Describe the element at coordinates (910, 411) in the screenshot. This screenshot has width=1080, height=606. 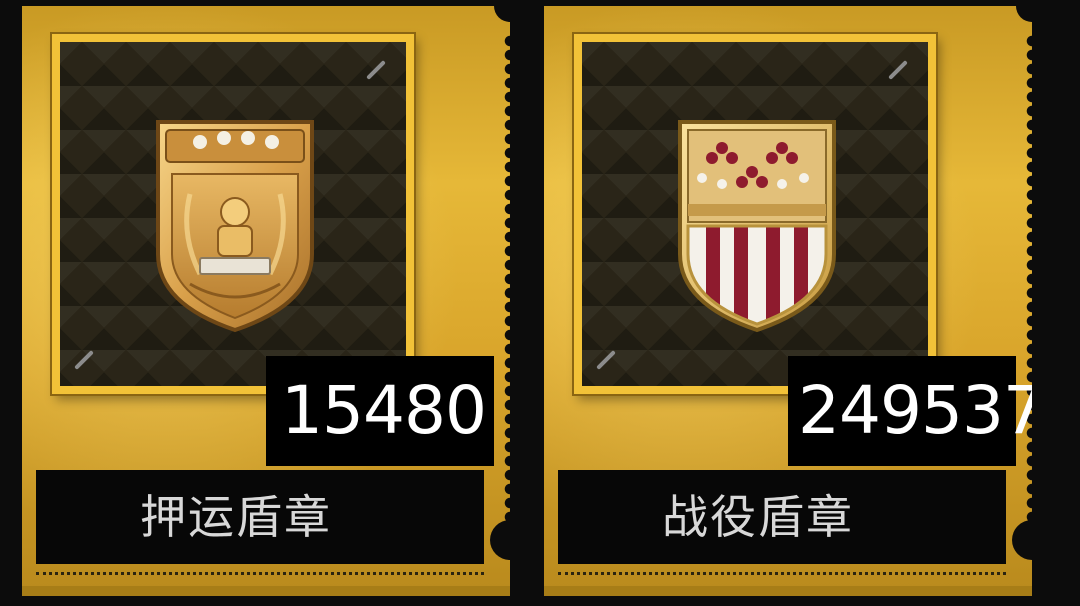
I see `medal-count: 249537` at that location.